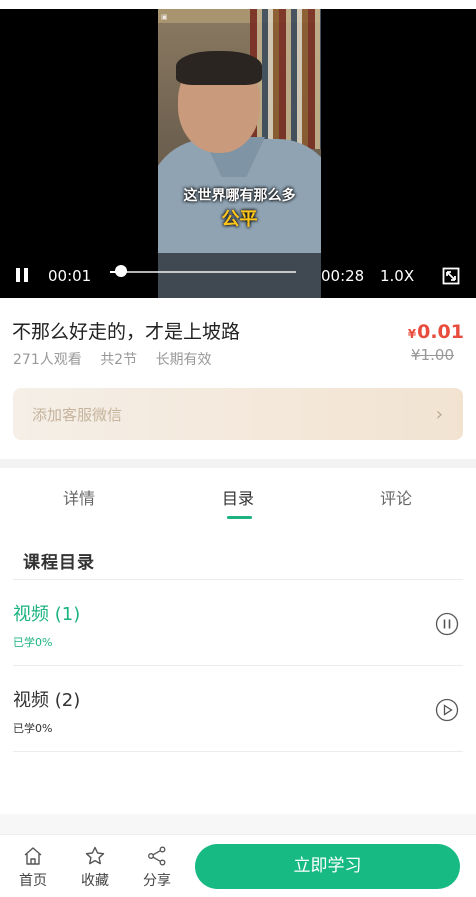  I want to click on lesson-name: 视频 (1), so click(47, 614).